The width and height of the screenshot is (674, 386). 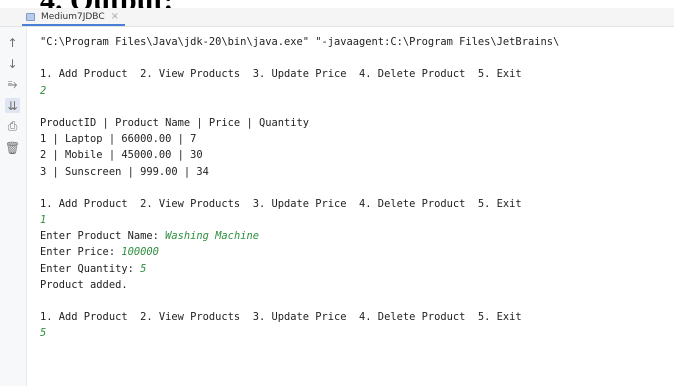 I want to click on close-icon: ×, so click(x=115, y=16).